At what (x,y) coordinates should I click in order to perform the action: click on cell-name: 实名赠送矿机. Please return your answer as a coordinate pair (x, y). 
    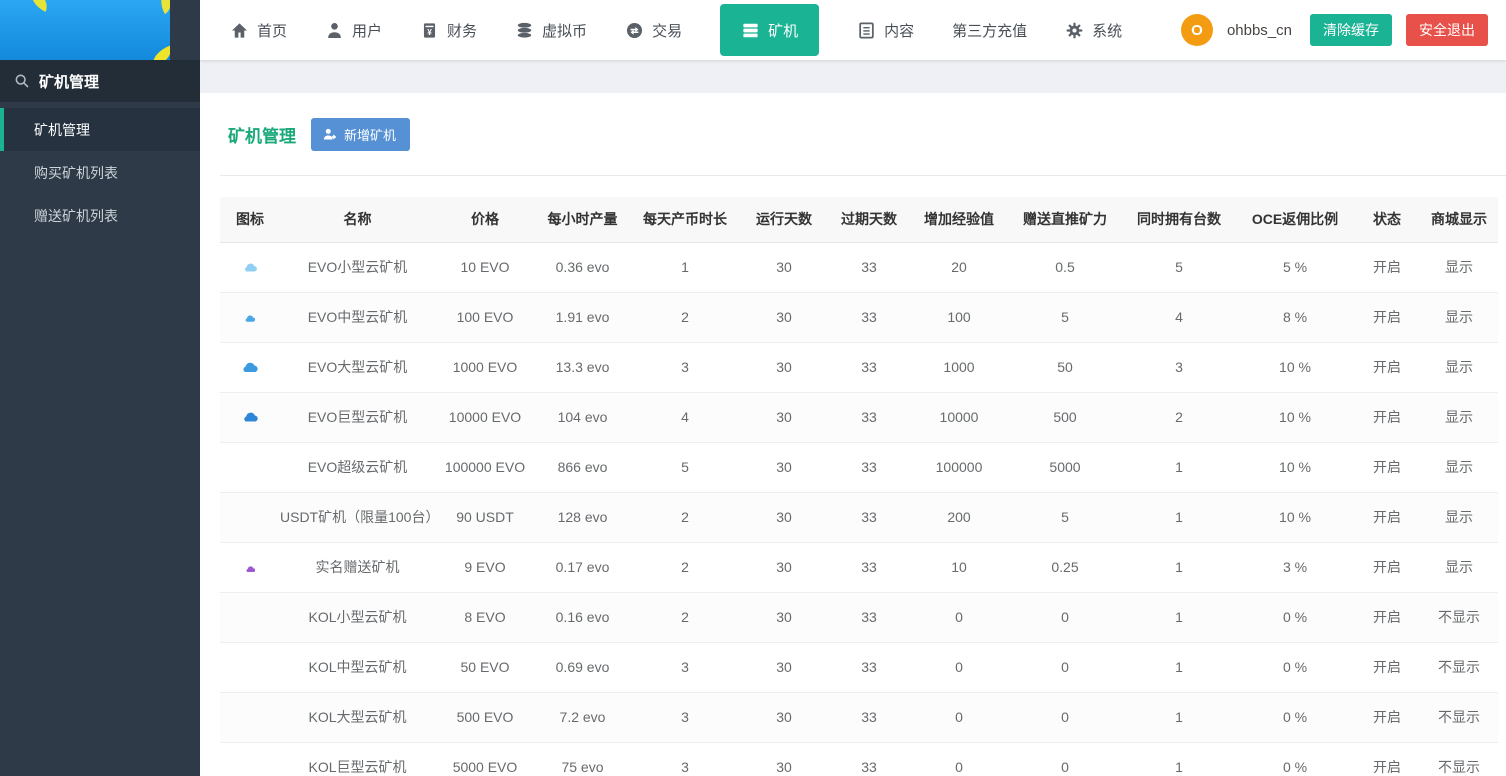
    Looking at the image, I should click on (357, 567).